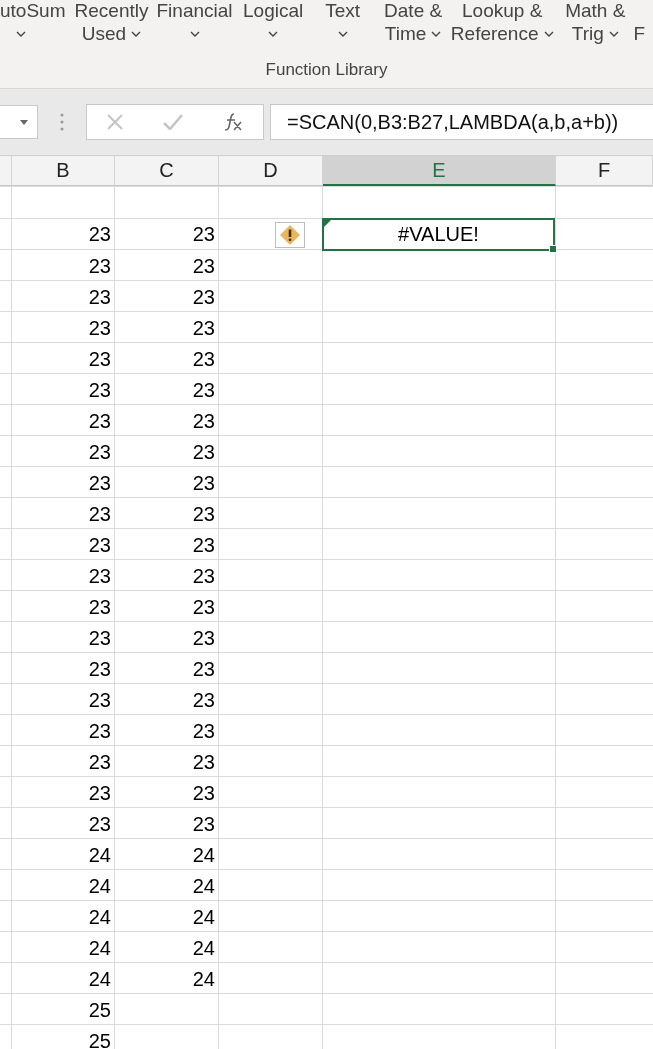  Describe the element at coordinates (19, 122) in the screenshot. I see `name-box` at that location.